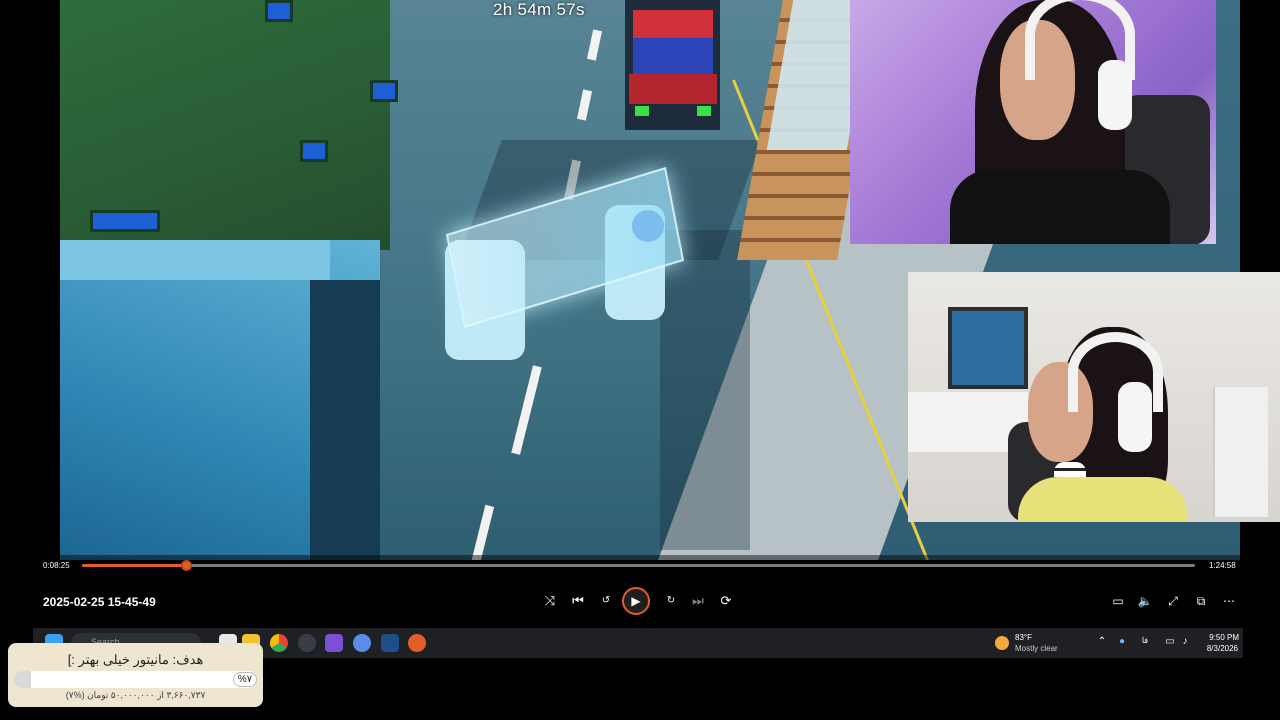 The height and width of the screenshot is (720, 1280). What do you see at coordinates (195, 260) in the screenshot?
I see `blue-building-roof` at bounding box center [195, 260].